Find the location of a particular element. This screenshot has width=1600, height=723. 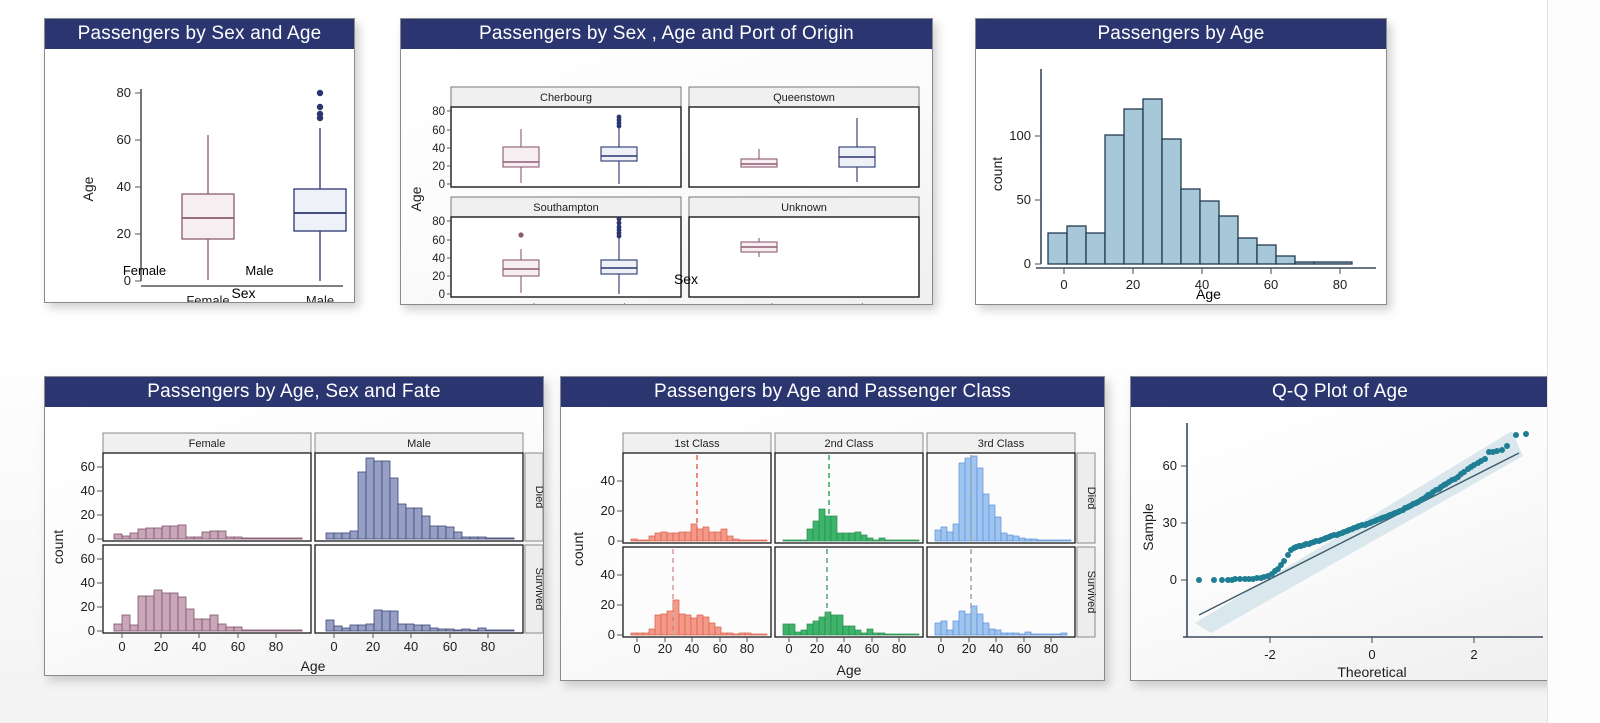

svg-text: Died is located at coordinates (1091, 498).